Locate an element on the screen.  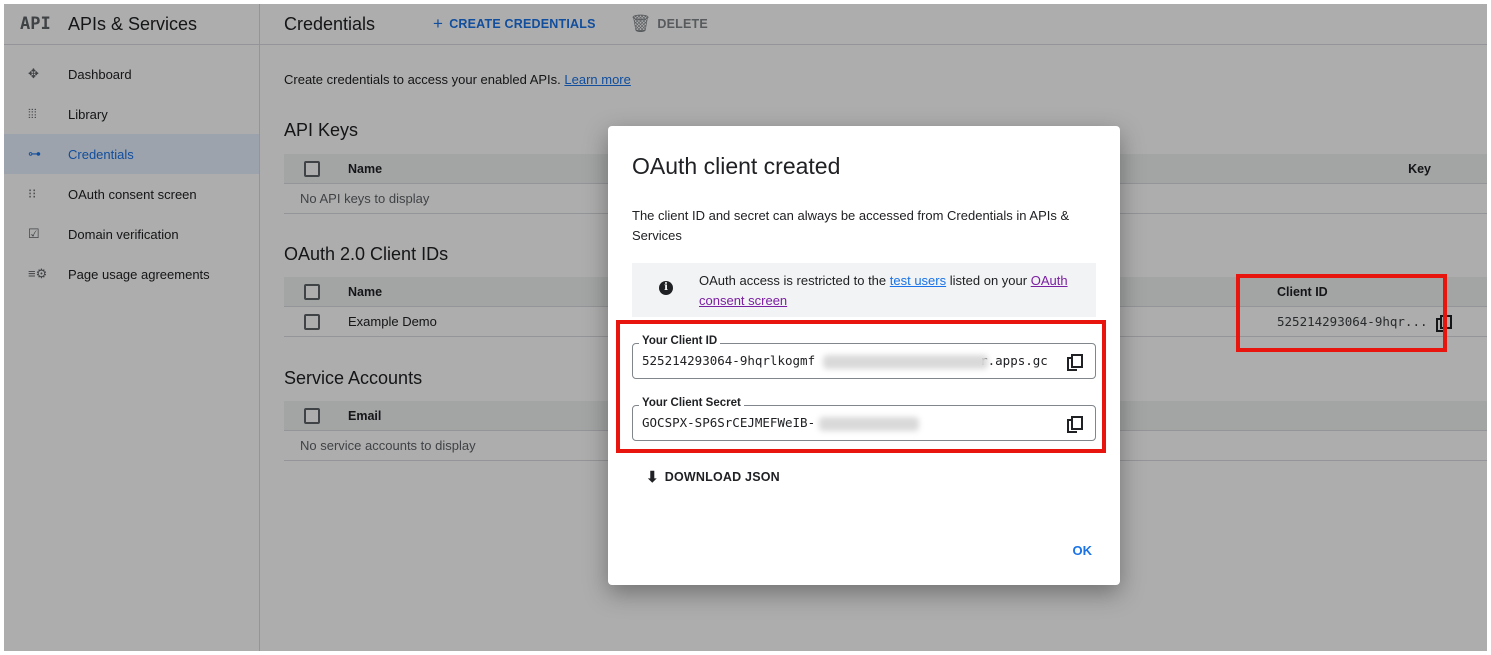
dialog-title: OAuth client created is located at coordinates (736, 166).